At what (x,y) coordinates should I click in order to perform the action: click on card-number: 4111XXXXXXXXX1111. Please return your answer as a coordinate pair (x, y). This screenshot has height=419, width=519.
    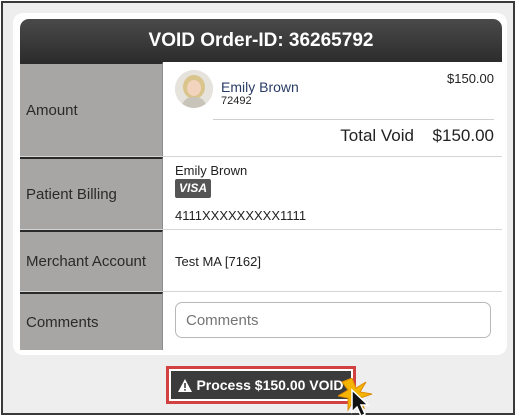
    Looking at the image, I should click on (241, 215).